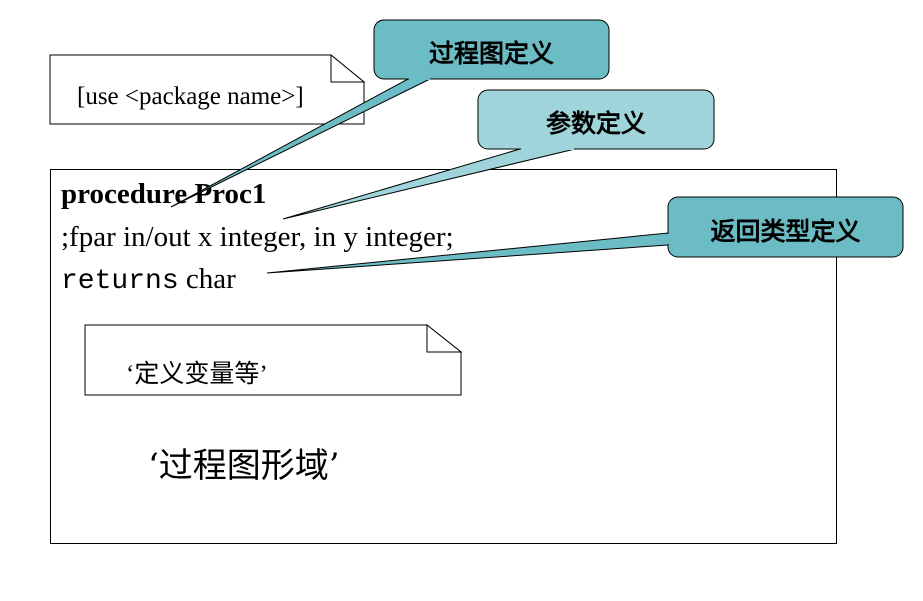 This screenshot has height=601, width=923. I want to click on param-def-callout-label: 参数定义, so click(595, 123).